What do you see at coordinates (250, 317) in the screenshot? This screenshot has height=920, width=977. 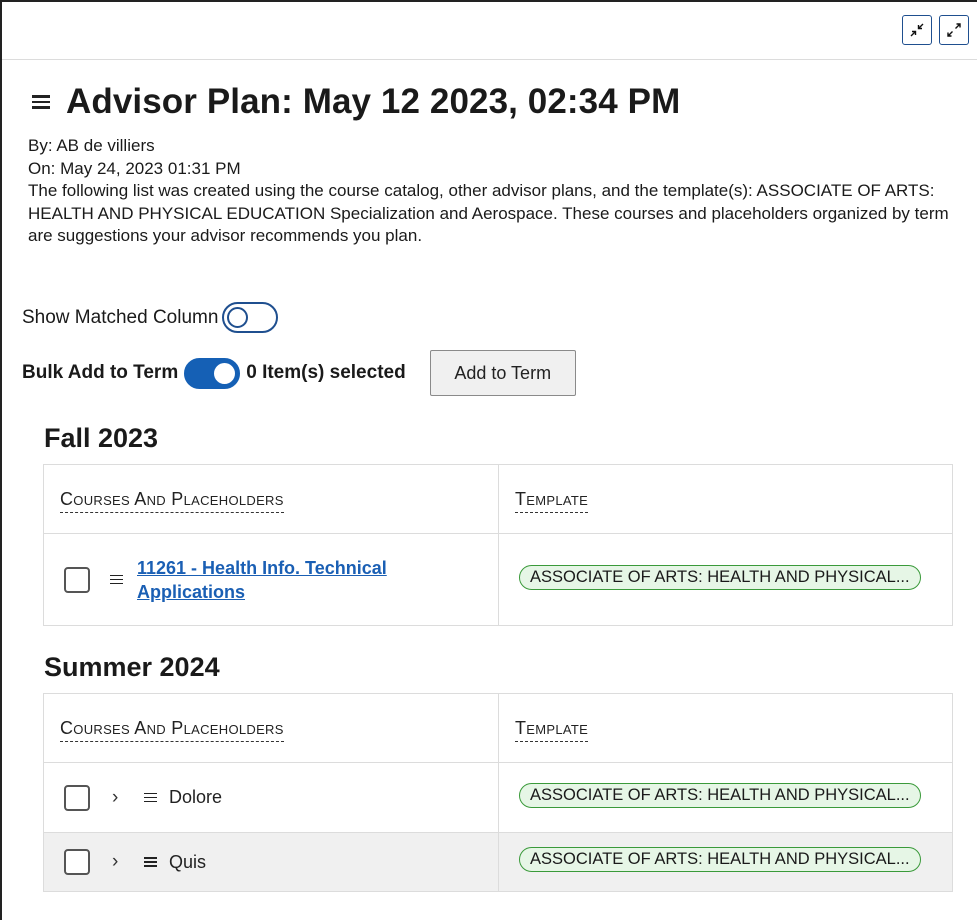 I see `show-matched-toggle` at bounding box center [250, 317].